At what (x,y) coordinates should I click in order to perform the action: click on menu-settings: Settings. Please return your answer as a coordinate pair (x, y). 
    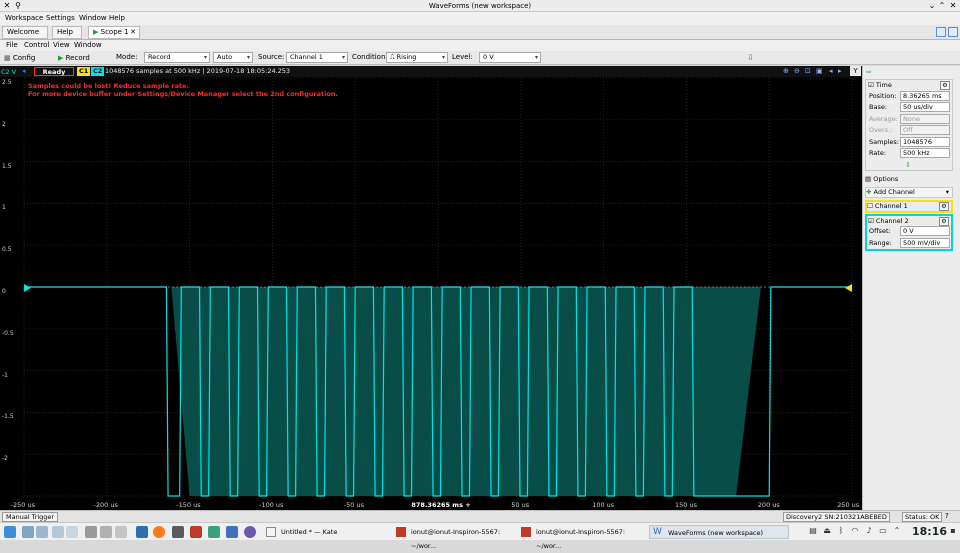
    Looking at the image, I should click on (60, 18).